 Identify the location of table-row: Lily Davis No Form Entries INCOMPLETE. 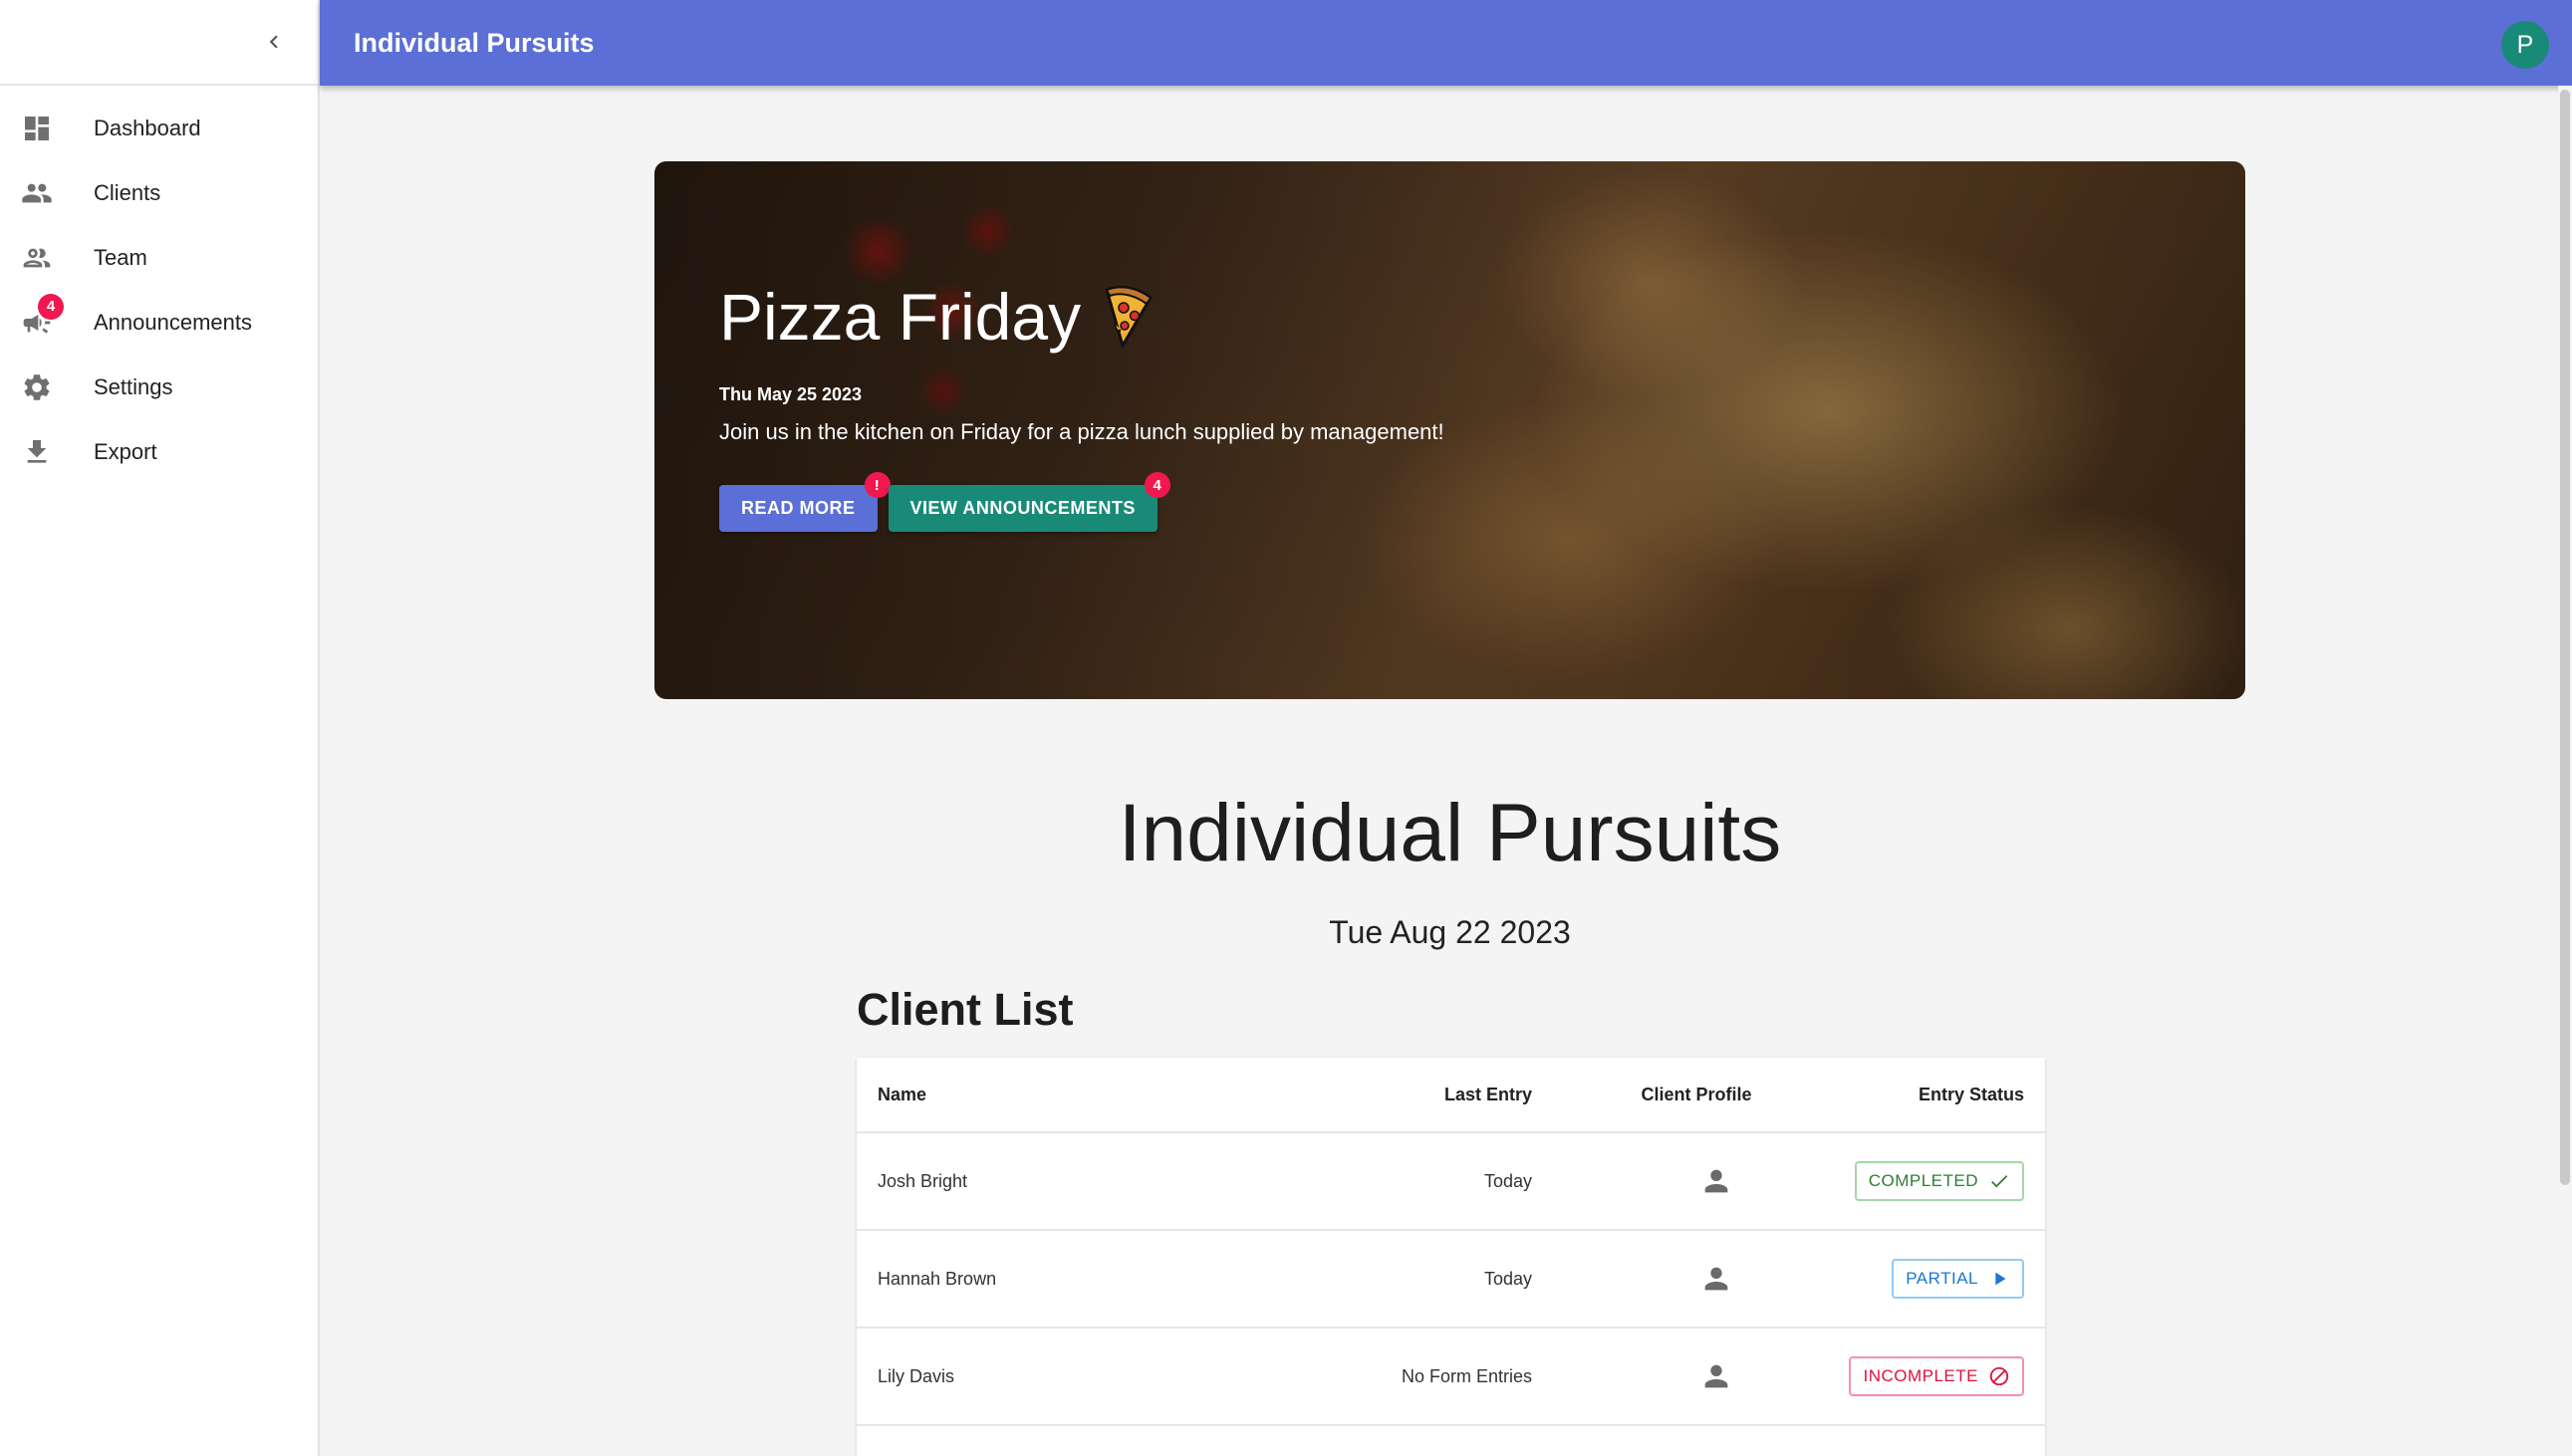
(1451, 1377).